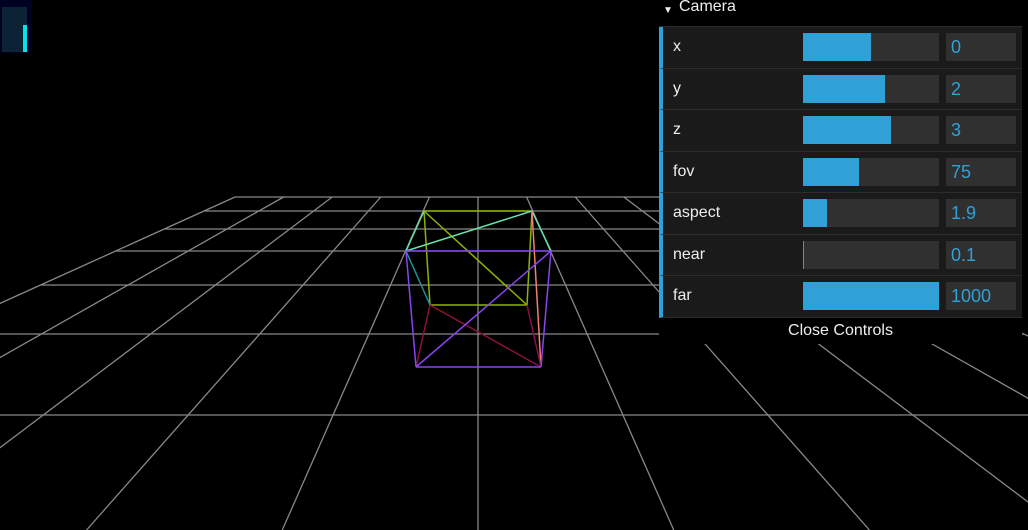 The height and width of the screenshot is (530, 1028). Describe the element at coordinates (981, 254) in the screenshot. I see `near-value-input: 0.1` at that location.